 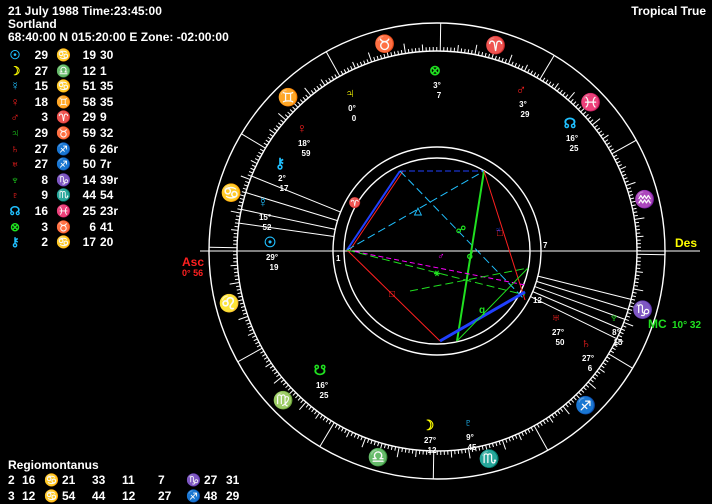 What do you see at coordinates (351, 104) in the screenshot?
I see `wheel-planet-label: ♃0°0` at bounding box center [351, 104].